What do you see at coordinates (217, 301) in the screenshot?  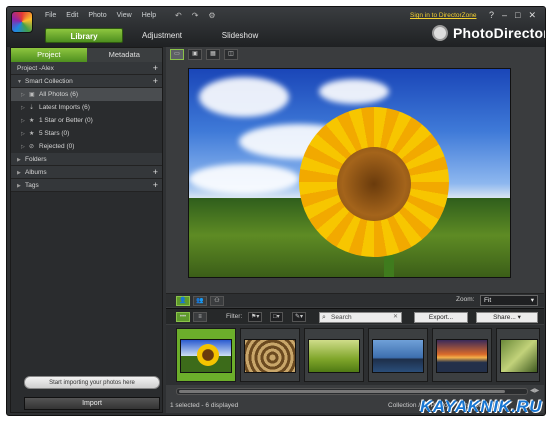 I see `group-icon: ⚇` at bounding box center [217, 301].